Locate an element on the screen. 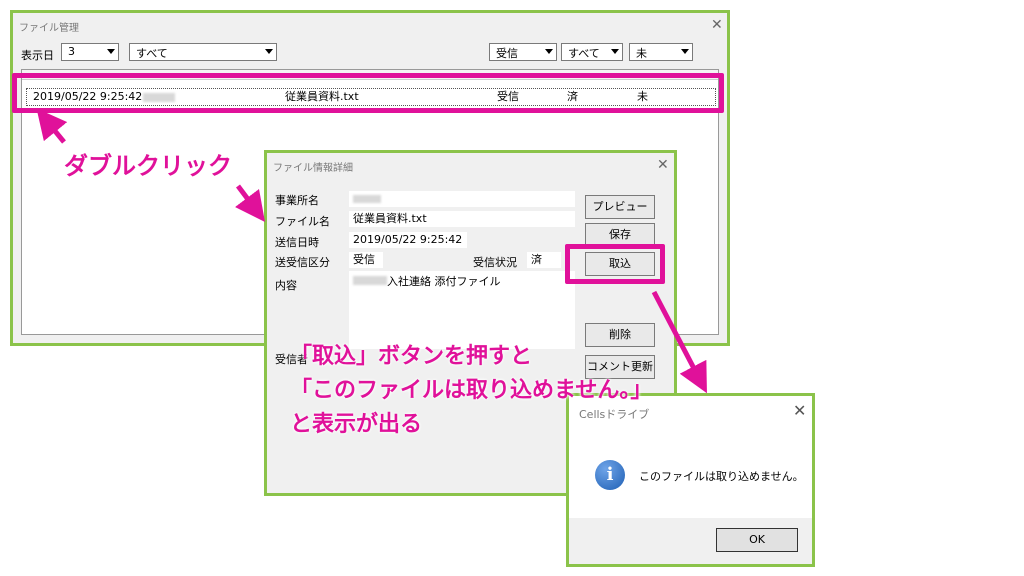 The image size is (1024, 576). arrow-to-detail is located at coordinates (250, 203).